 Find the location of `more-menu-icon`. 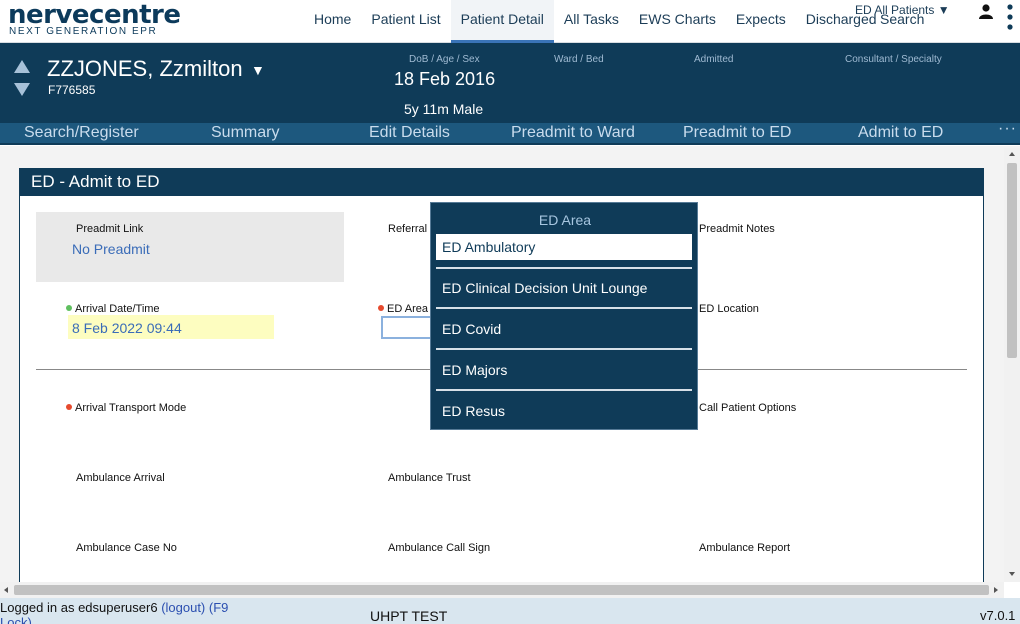

more-menu-icon is located at coordinates (1010, 17).